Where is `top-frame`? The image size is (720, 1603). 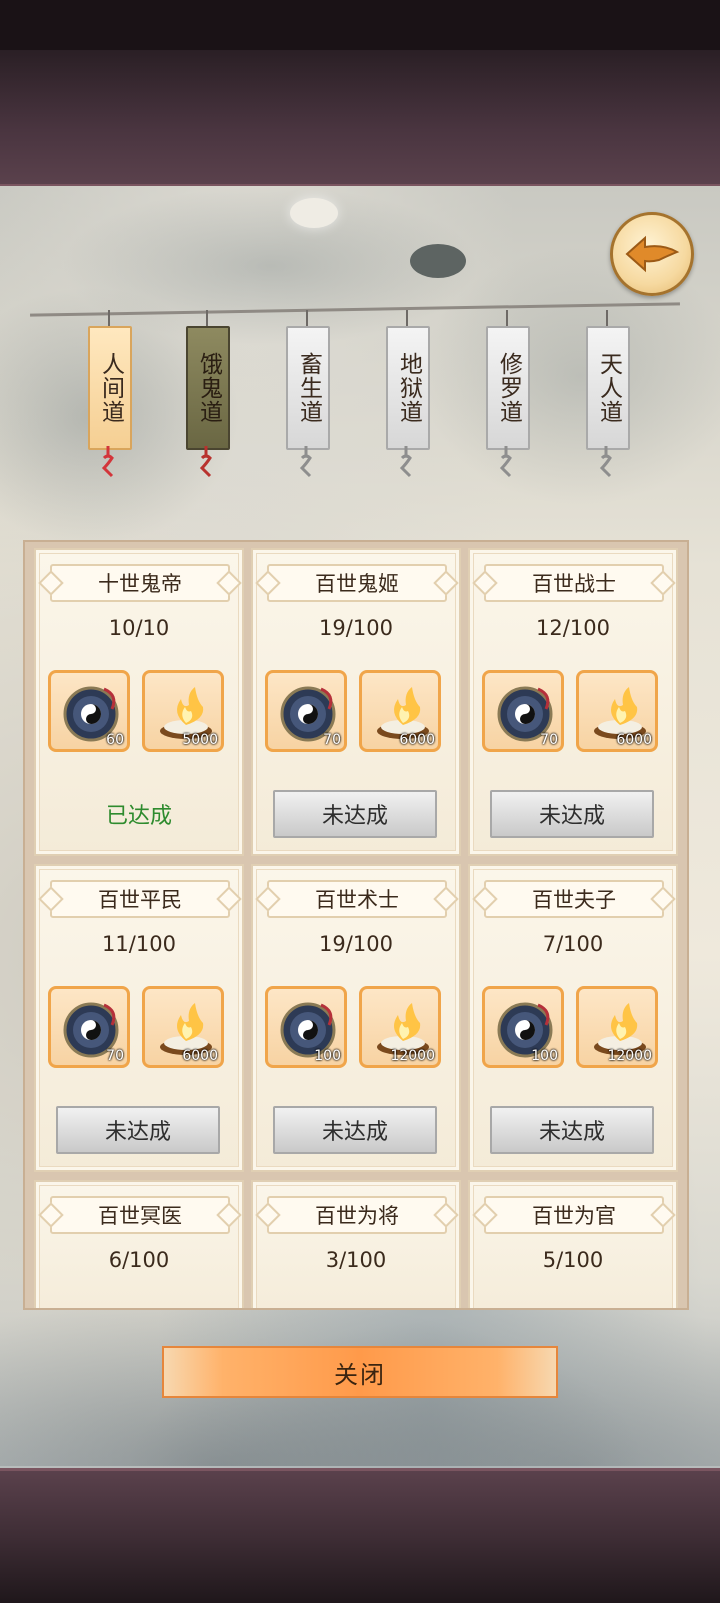 top-frame is located at coordinates (360, 118).